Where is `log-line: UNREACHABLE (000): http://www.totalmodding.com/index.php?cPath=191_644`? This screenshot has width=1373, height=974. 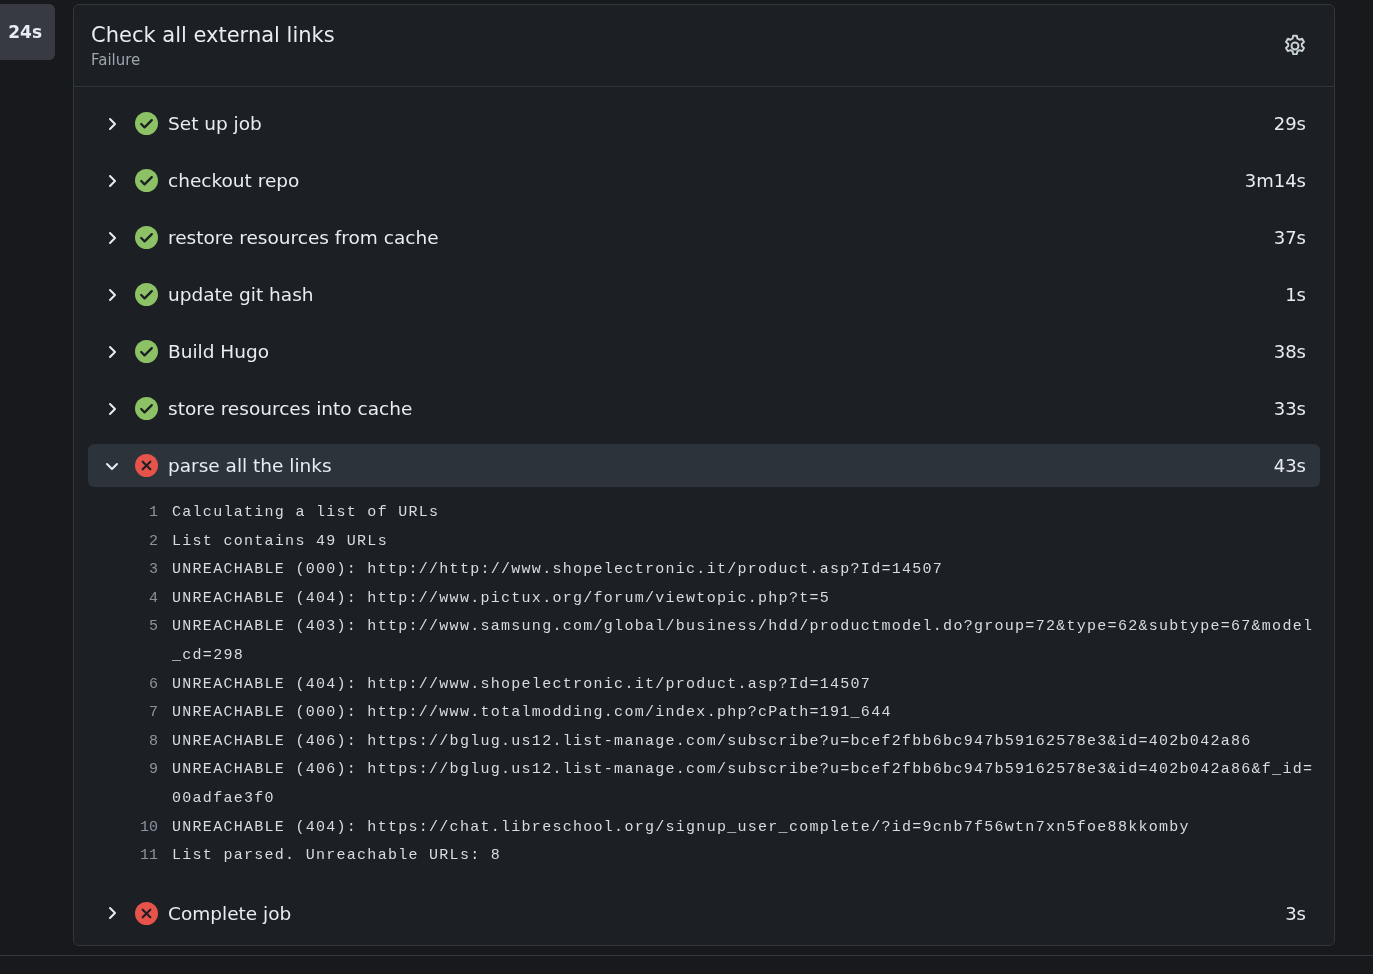
log-line: UNREACHABLE (000): http://www.totalmodding.com/index.php?cPath=191_644 is located at coordinates (532, 713).